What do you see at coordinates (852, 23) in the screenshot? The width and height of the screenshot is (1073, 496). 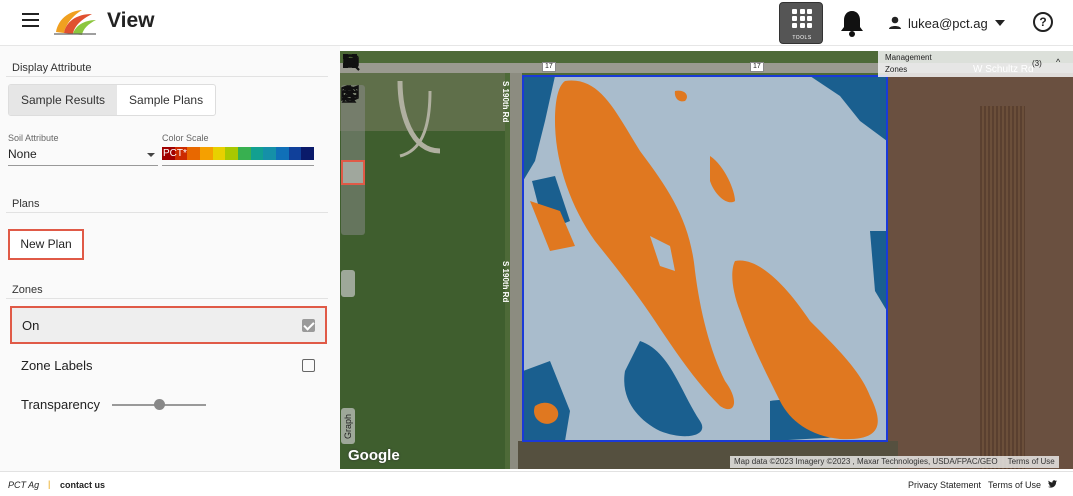 I see `bell-icon` at bounding box center [852, 23].